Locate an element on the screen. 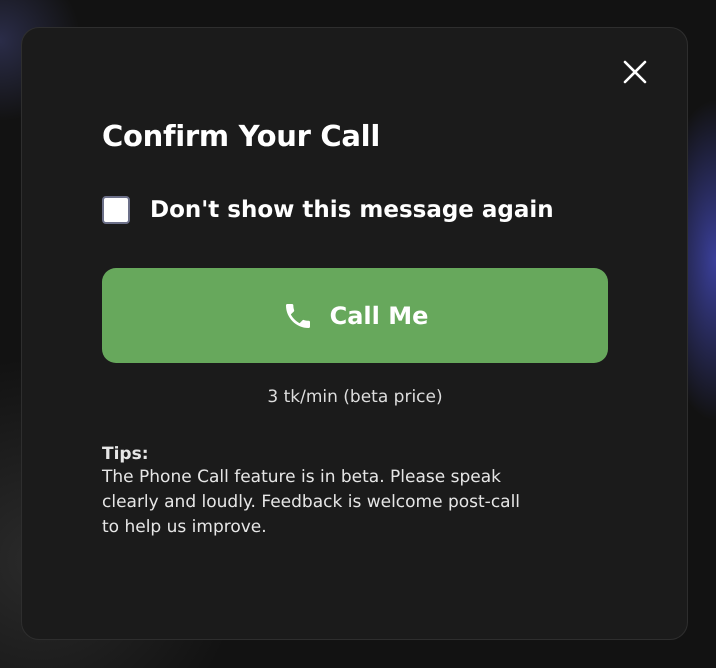 This screenshot has height=668, width=716. checkbox-label: Don't show this message again is located at coordinates (352, 210).